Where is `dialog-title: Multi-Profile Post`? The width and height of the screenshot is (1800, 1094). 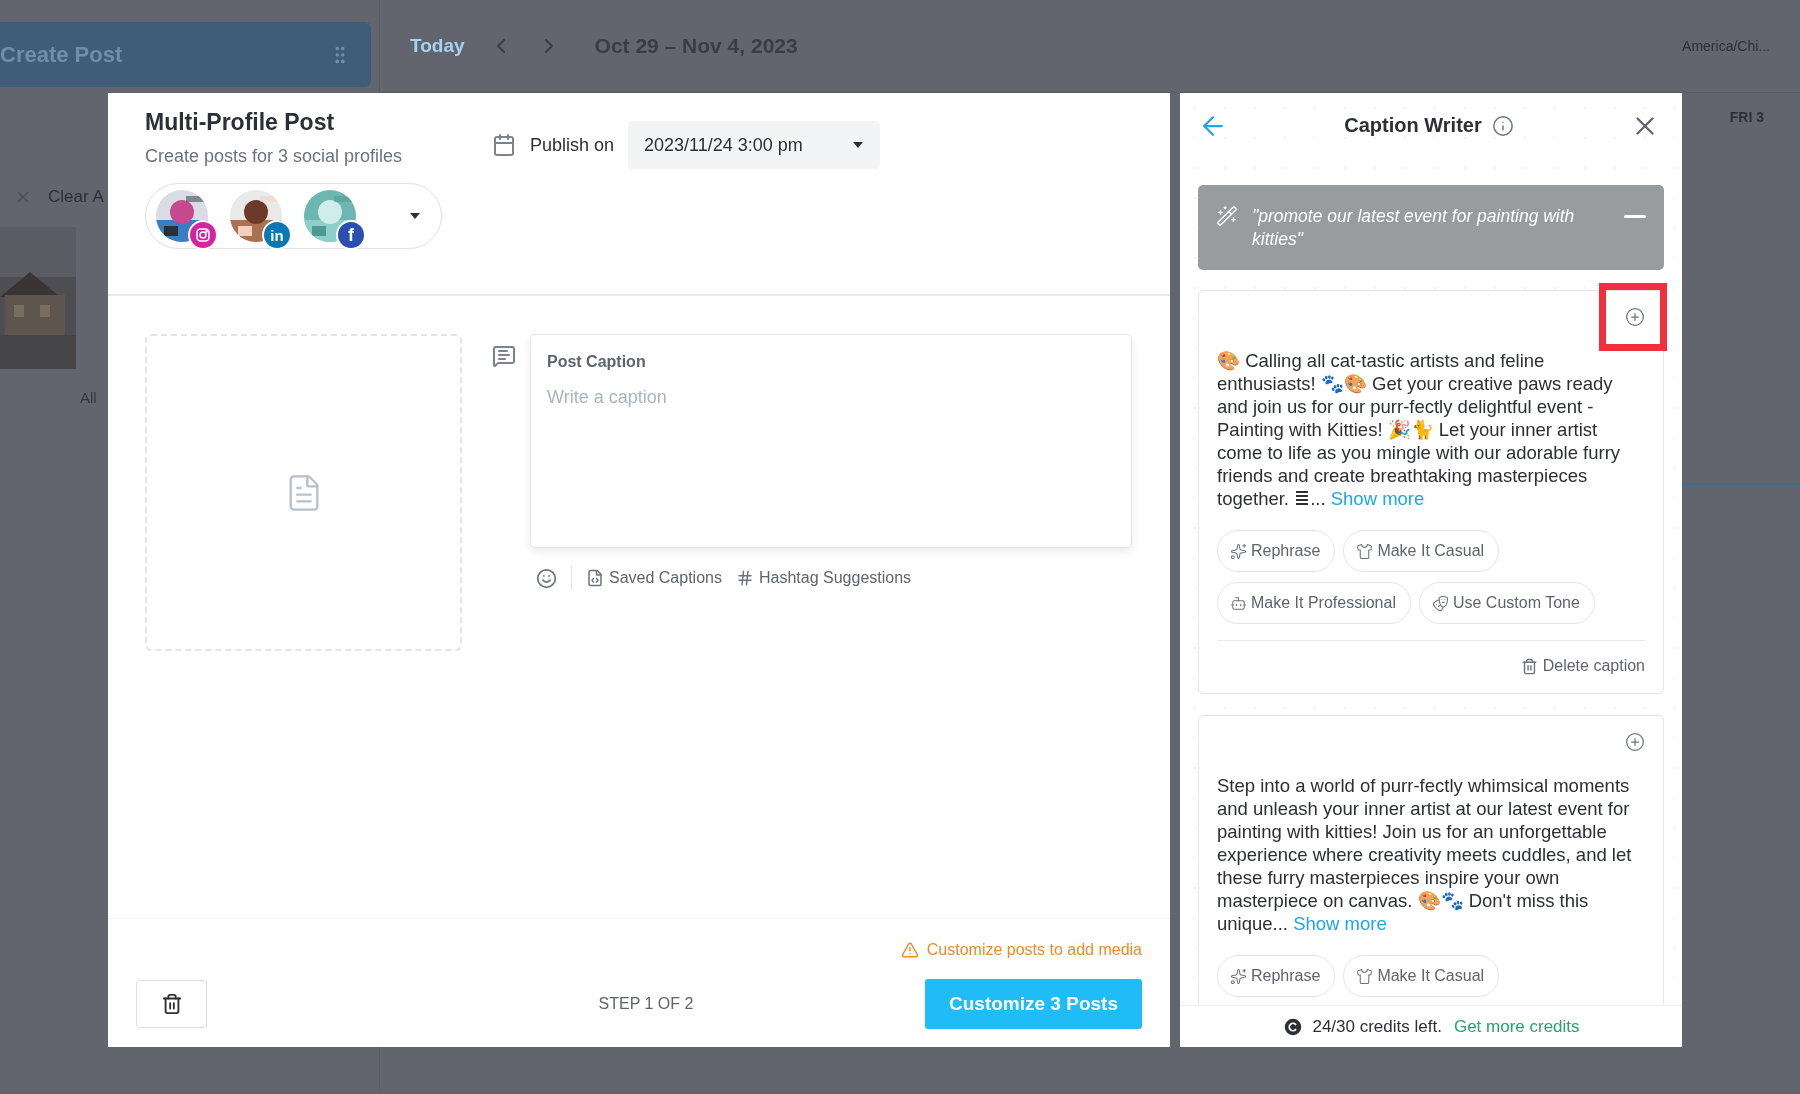 dialog-title: Multi-Profile Post is located at coordinates (240, 122).